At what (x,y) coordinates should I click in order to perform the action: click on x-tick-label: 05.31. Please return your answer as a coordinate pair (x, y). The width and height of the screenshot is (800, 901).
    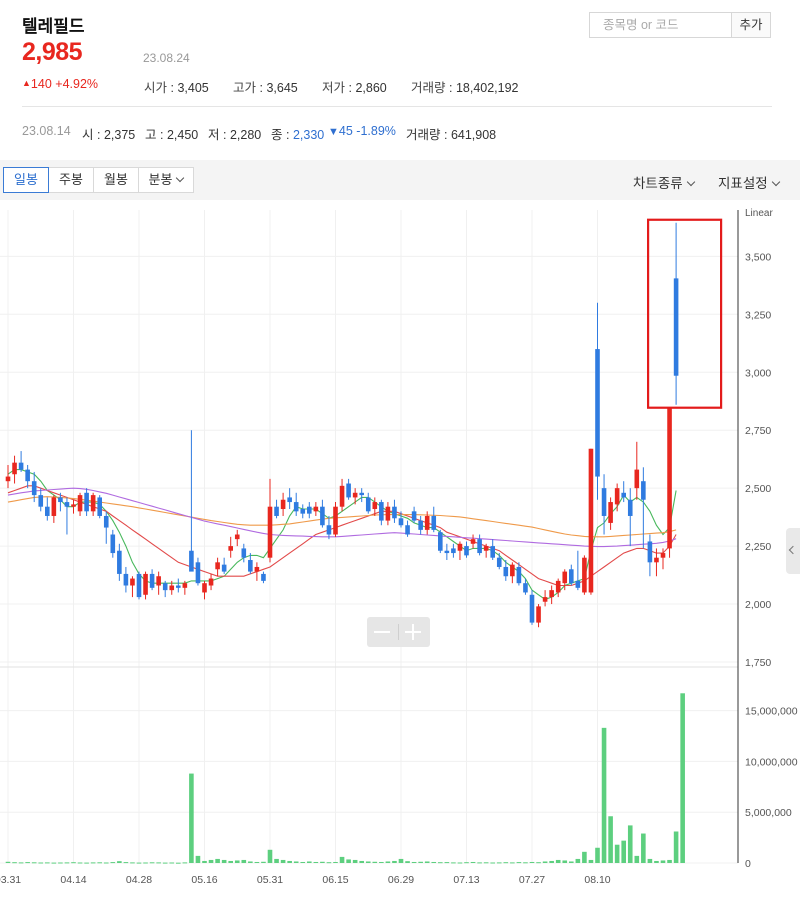
    Looking at the image, I should click on (270, 880).